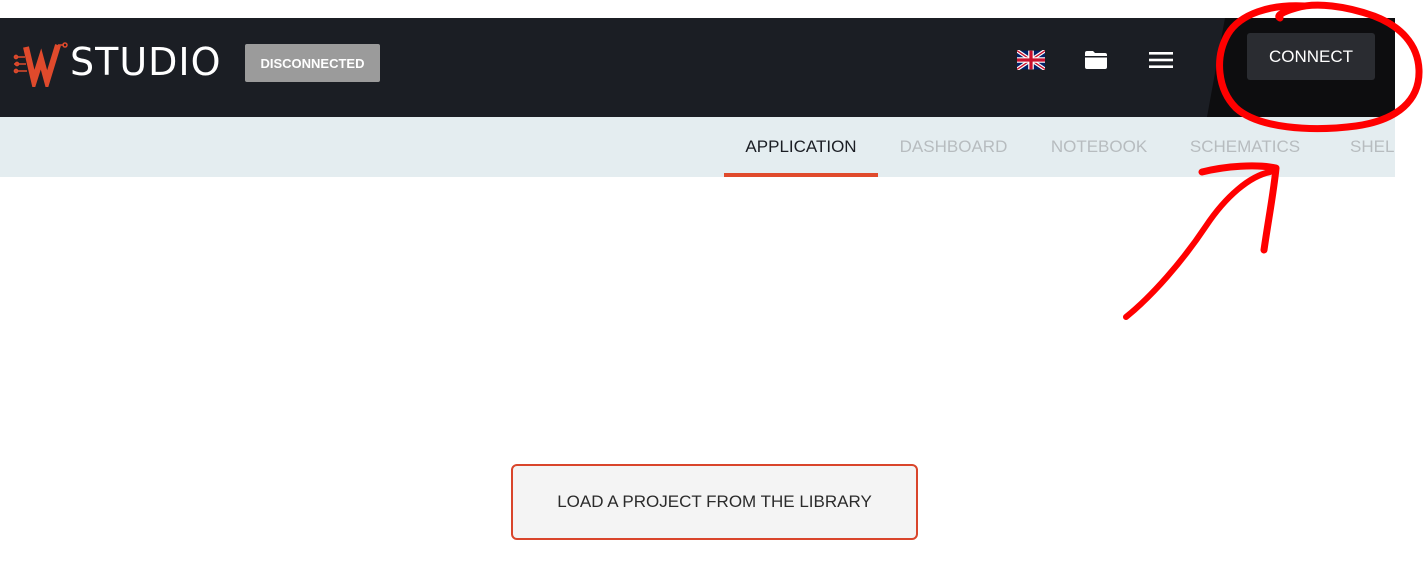 The width and height of the screenshot is (1423, 564). I want to click on menu-icon, so click(1161, 60).